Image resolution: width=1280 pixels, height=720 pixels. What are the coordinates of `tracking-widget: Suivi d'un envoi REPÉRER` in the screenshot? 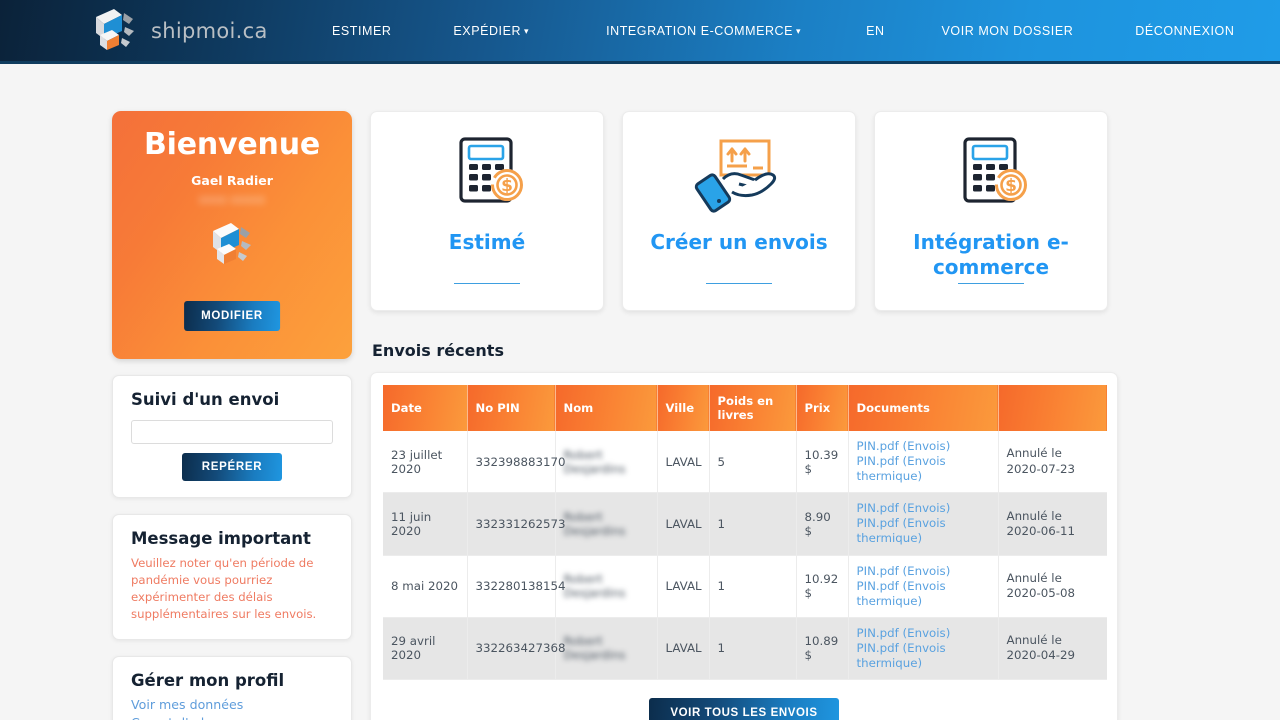 It's located at (232, 436).